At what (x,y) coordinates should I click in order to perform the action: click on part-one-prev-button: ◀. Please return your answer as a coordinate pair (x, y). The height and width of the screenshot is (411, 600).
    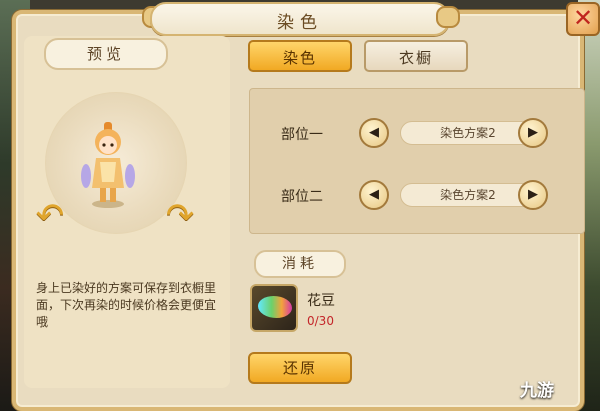
    Looking at the image, I should click on (374, 133).